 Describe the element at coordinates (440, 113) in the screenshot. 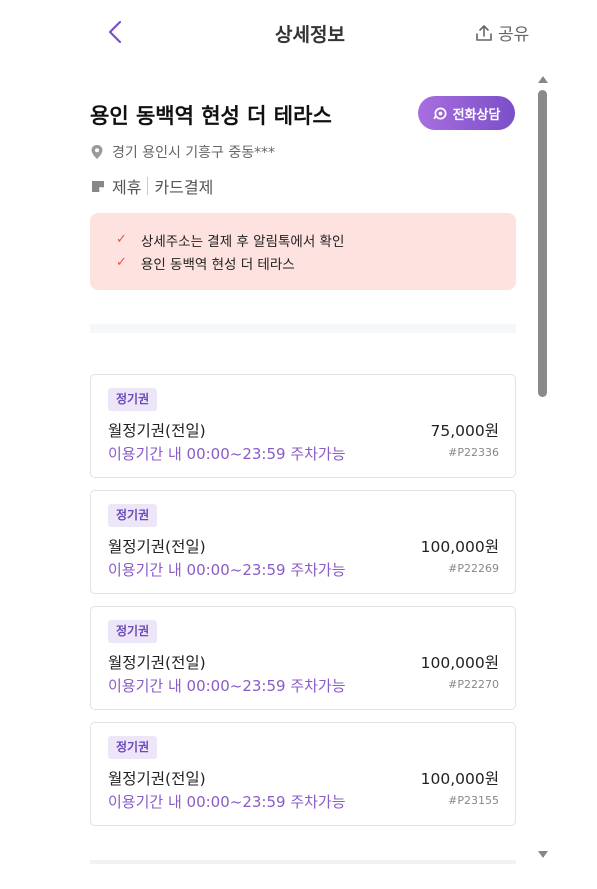

I see `phone-icon` at that location.